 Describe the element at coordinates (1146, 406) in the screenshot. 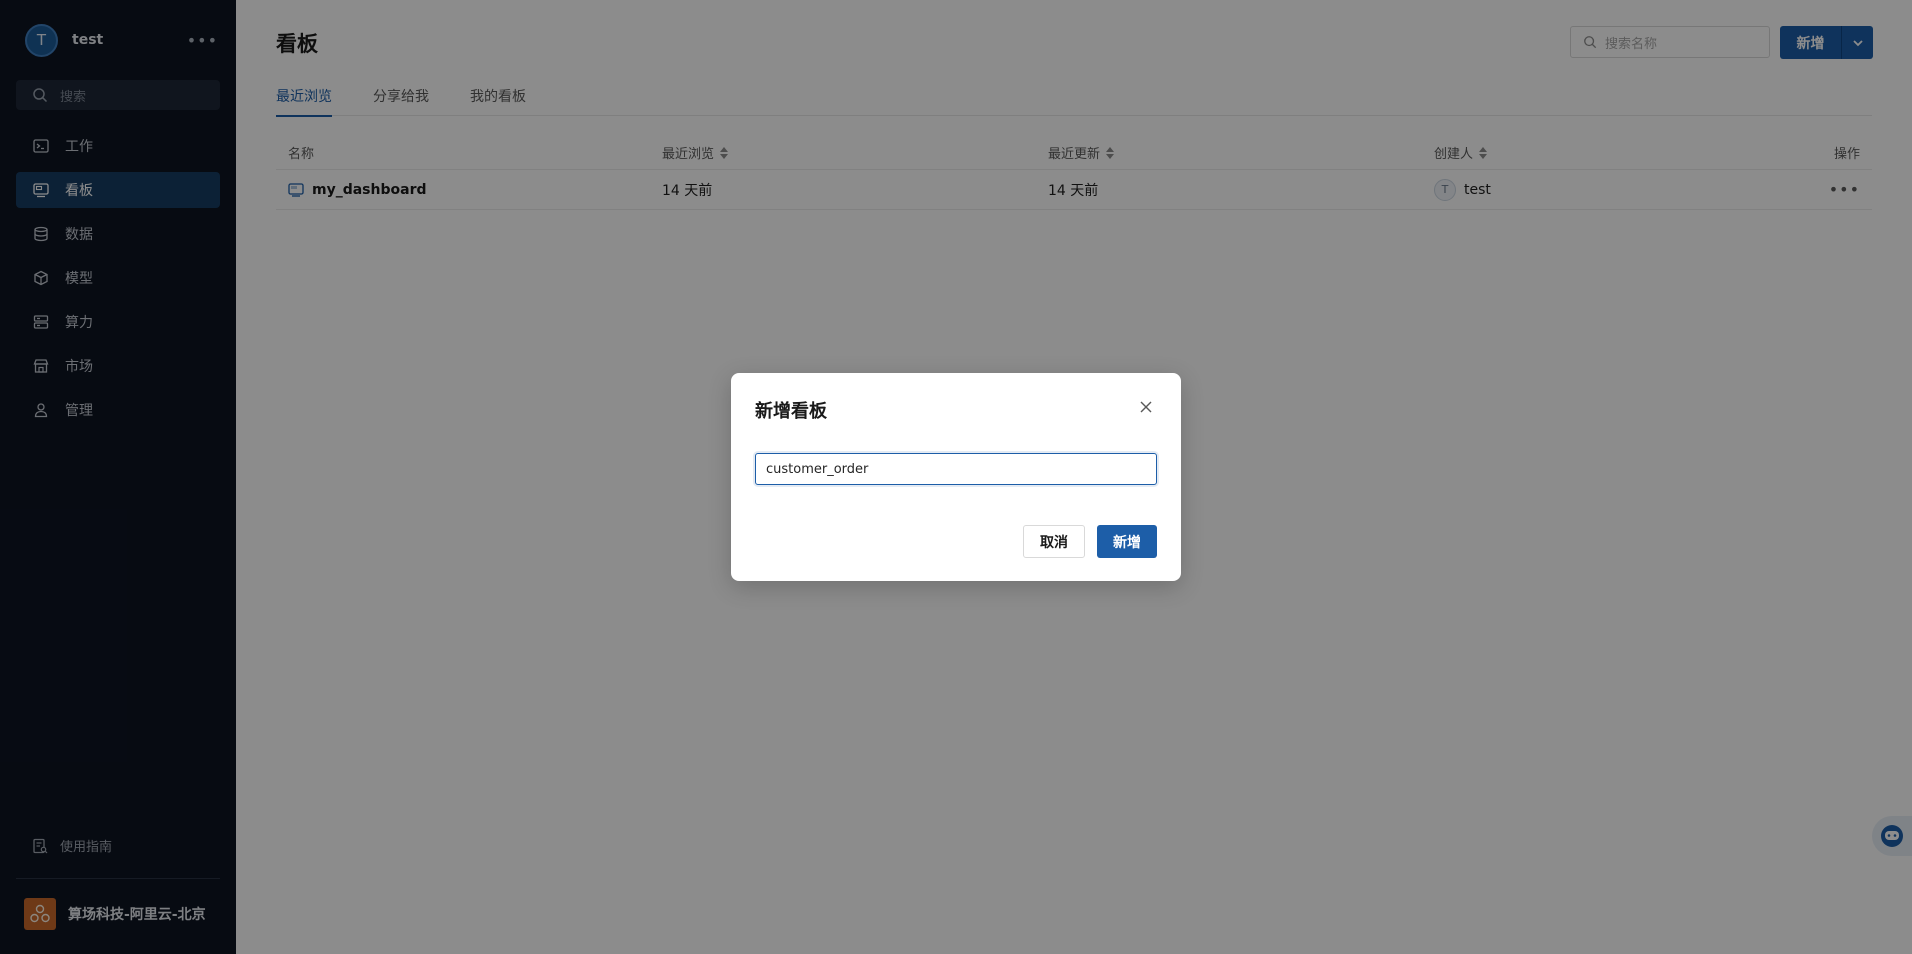

I see `close-icon` at that location.